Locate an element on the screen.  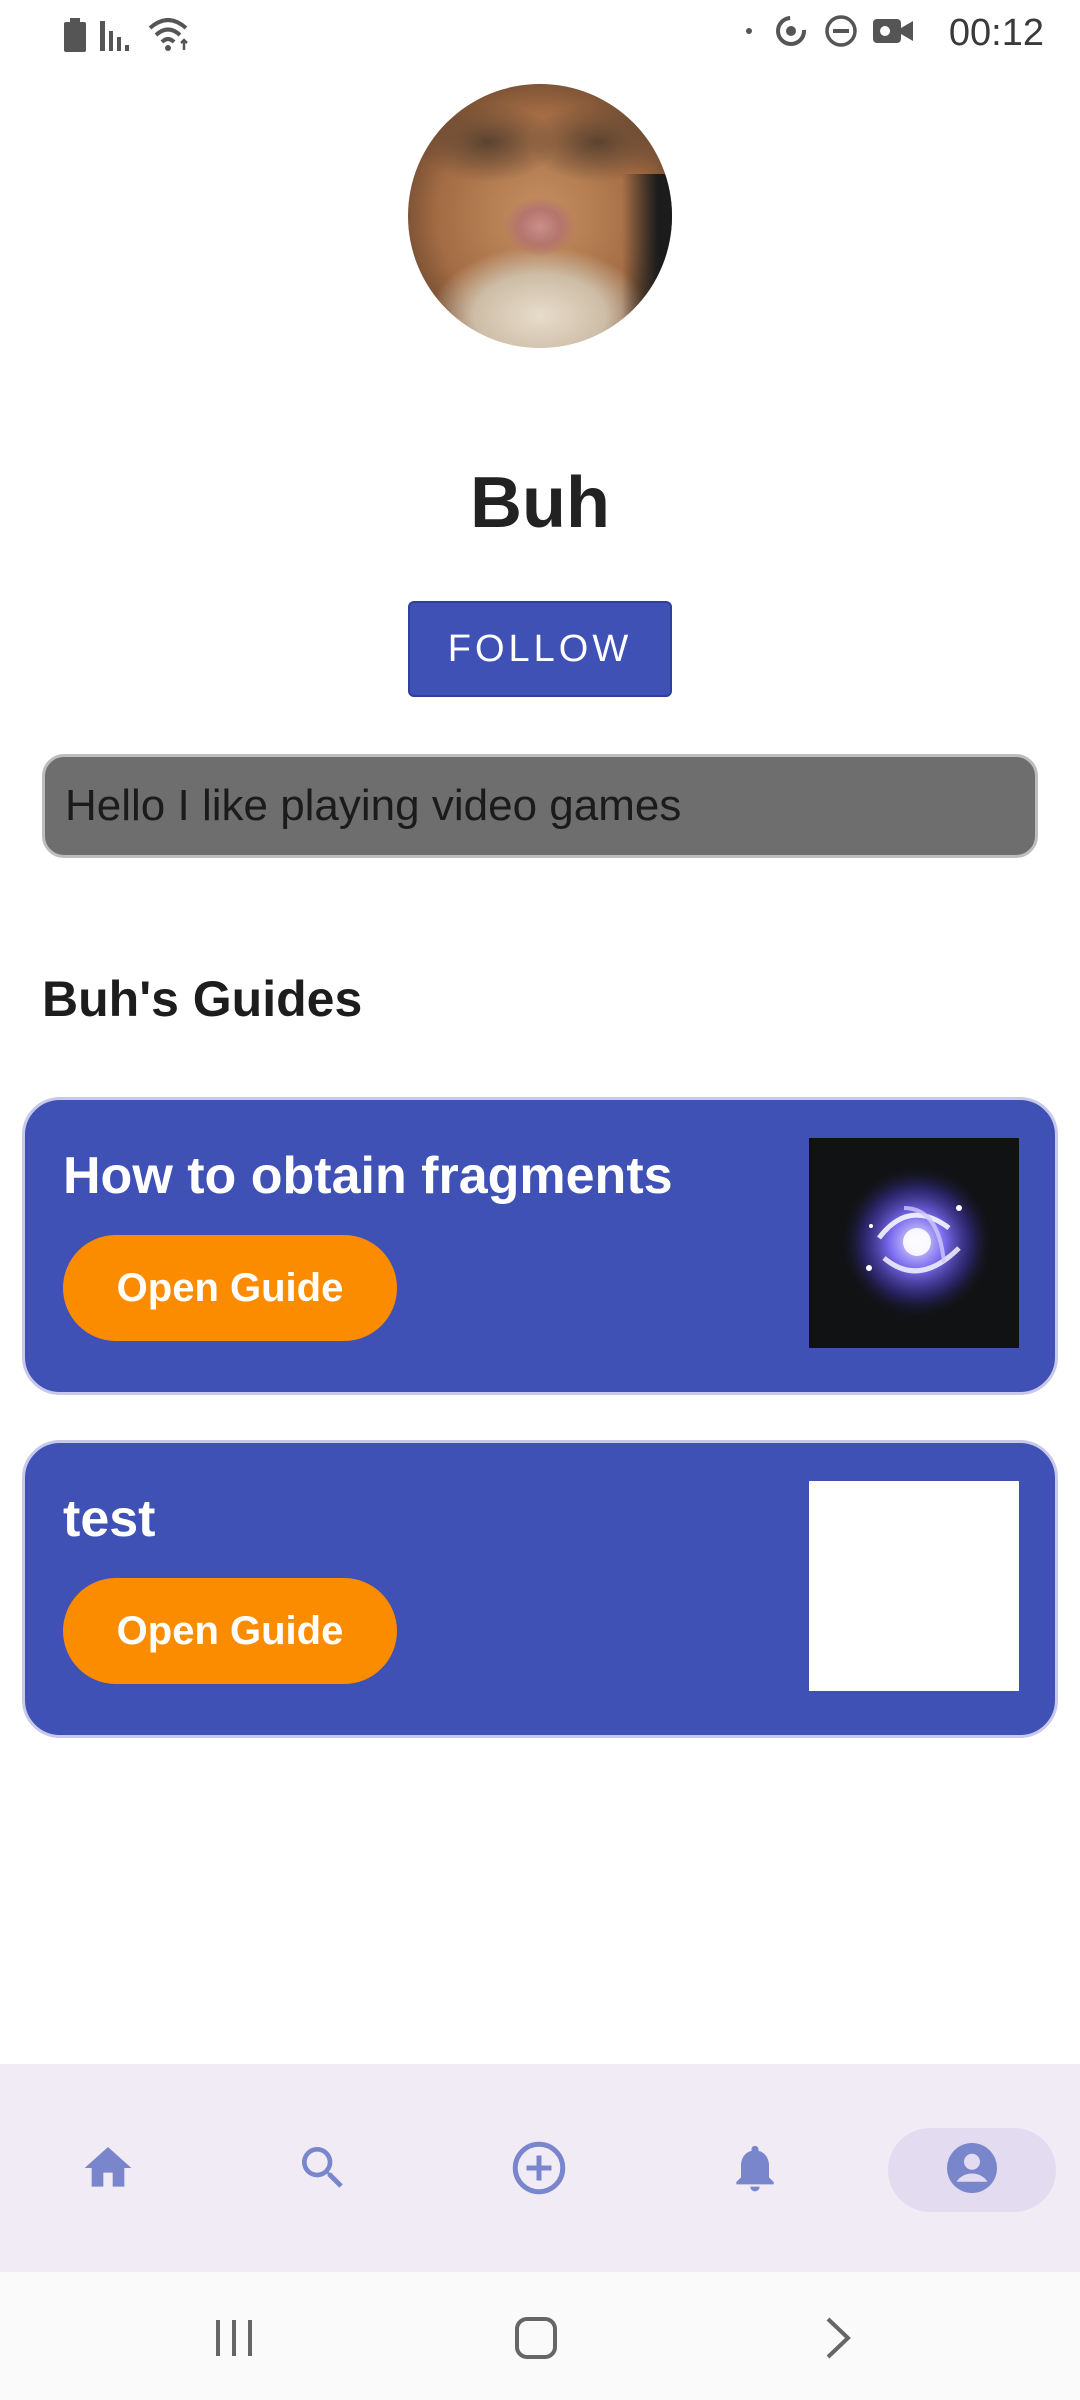
bottom-navigation is located at coordinates (540, 2168).